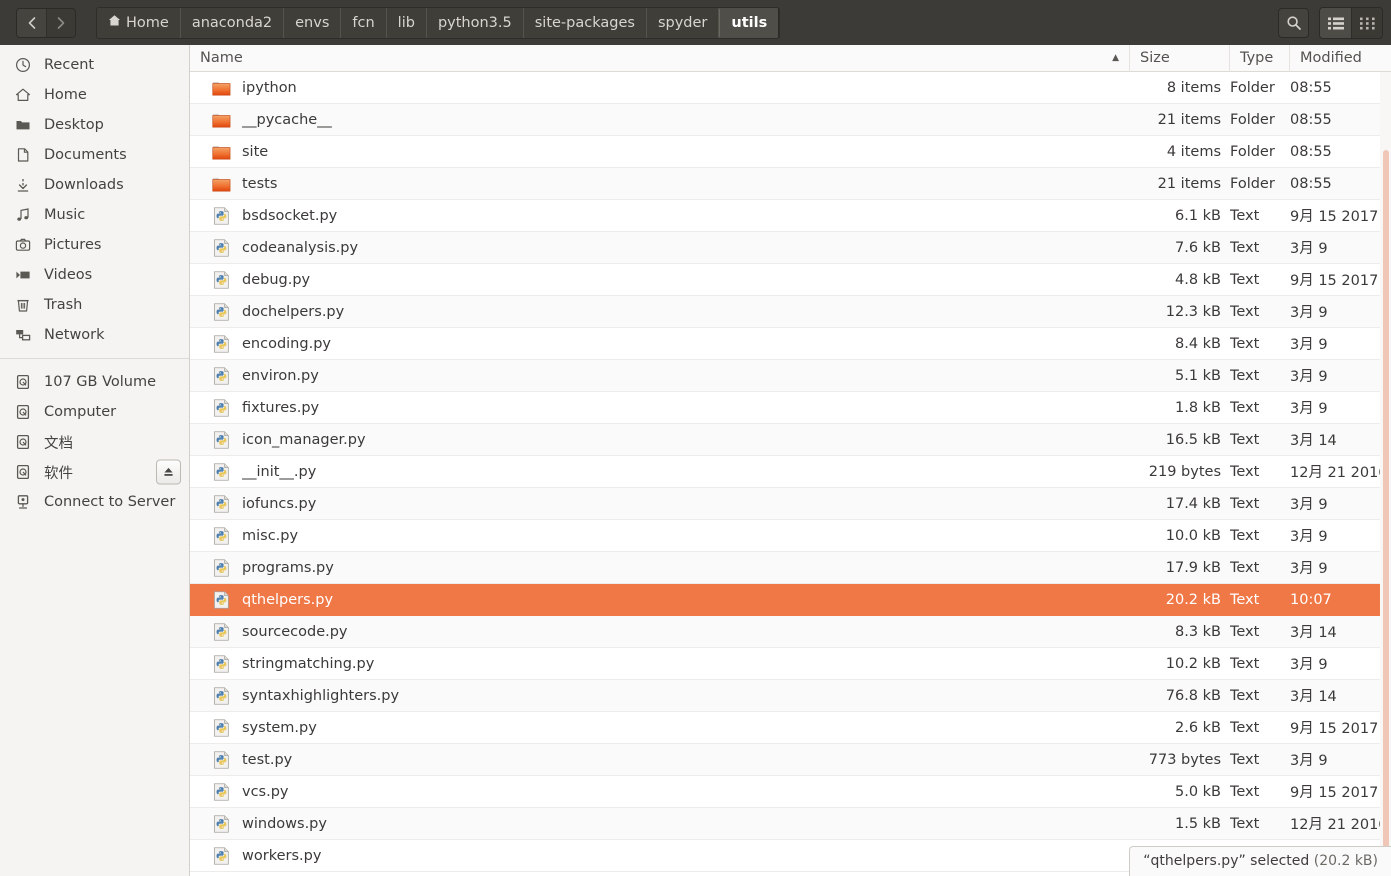 This screenshot has width=1391, height=876. I want to click on file-modified-cell: 3月 9, so click(1309, 409).